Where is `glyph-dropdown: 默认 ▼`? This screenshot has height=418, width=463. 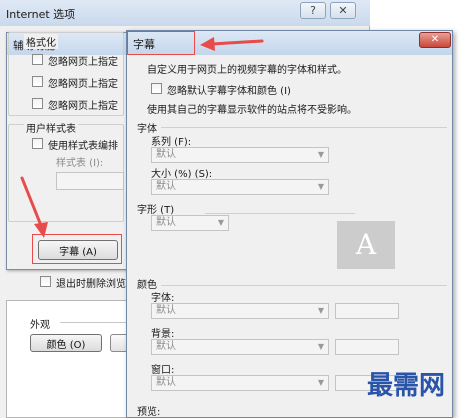
glyph-dropdown: 默认 ▼ is located at coordinates (190, 223).